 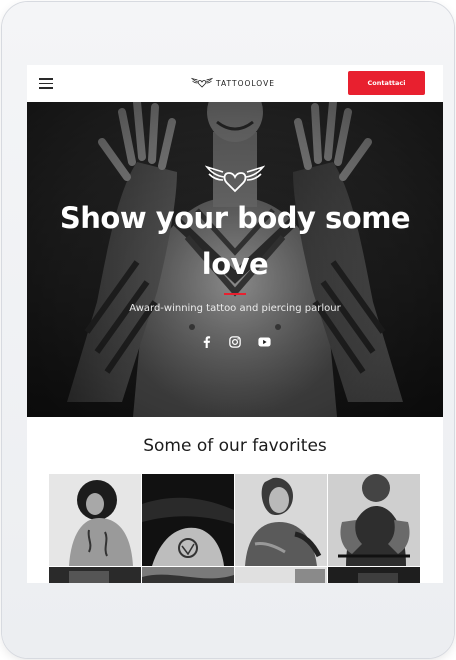 What do you see at coordinates (188, 520) in the screenshot?
I see `photo-thigh-tattoo` at bounding box center [188, 520].